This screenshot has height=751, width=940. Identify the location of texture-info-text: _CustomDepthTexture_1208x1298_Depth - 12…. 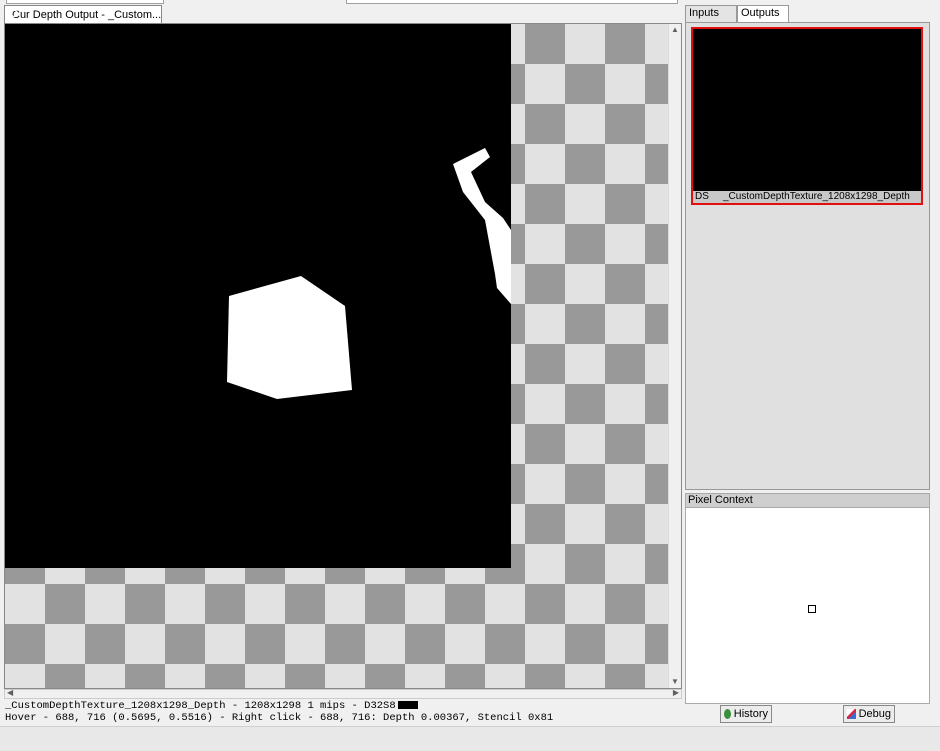
(200, 706).